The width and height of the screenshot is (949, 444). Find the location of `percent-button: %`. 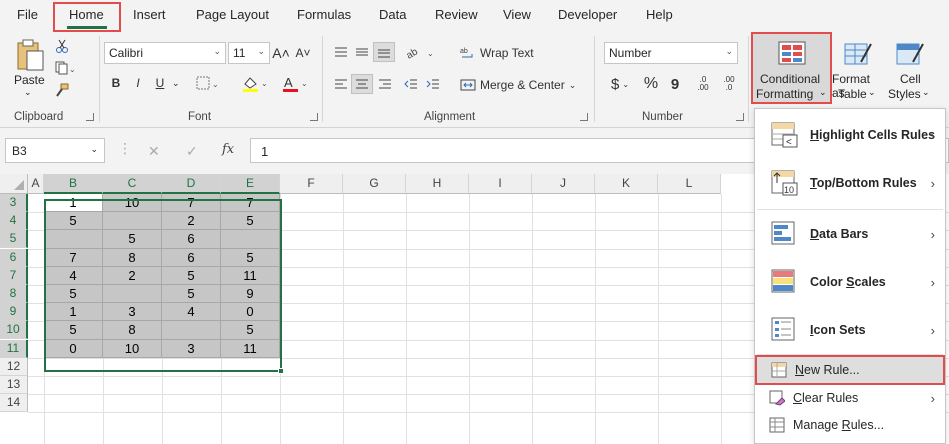

percent-button: % is located at coordinates (651, 84).